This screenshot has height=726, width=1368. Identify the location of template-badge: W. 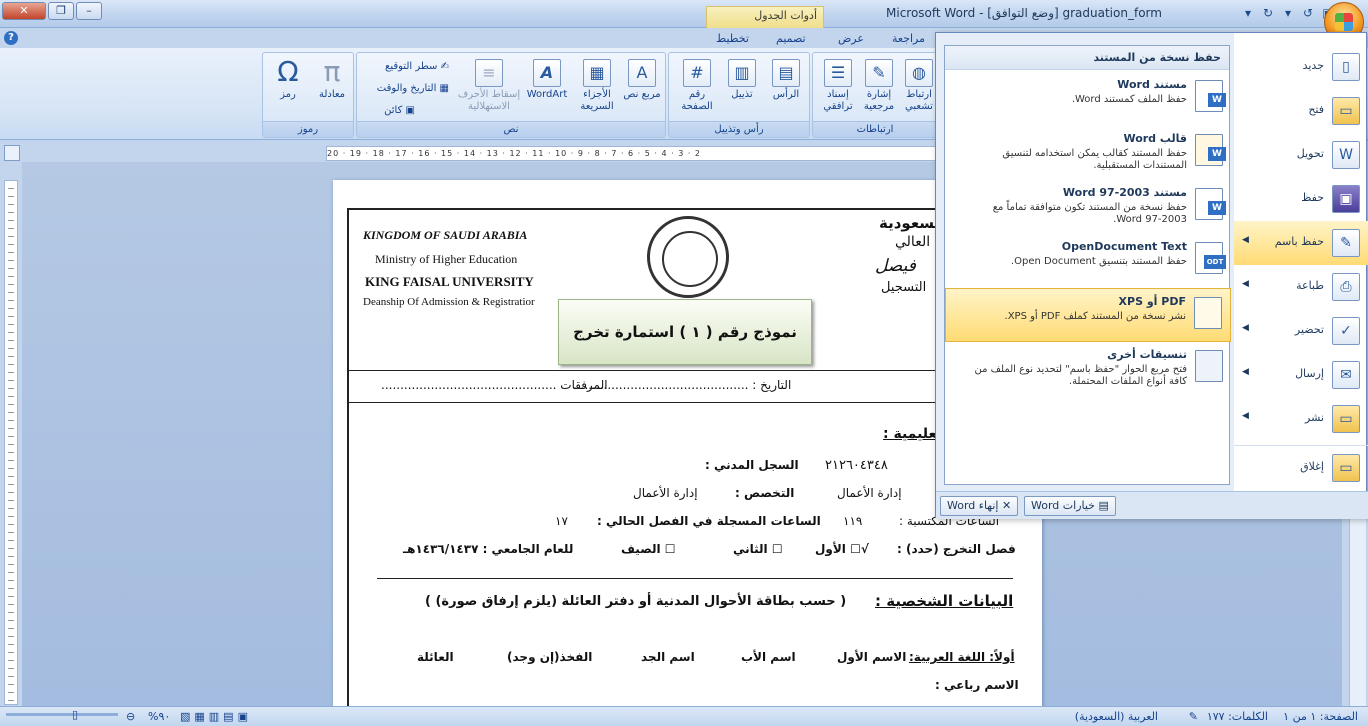
(1217, 154).